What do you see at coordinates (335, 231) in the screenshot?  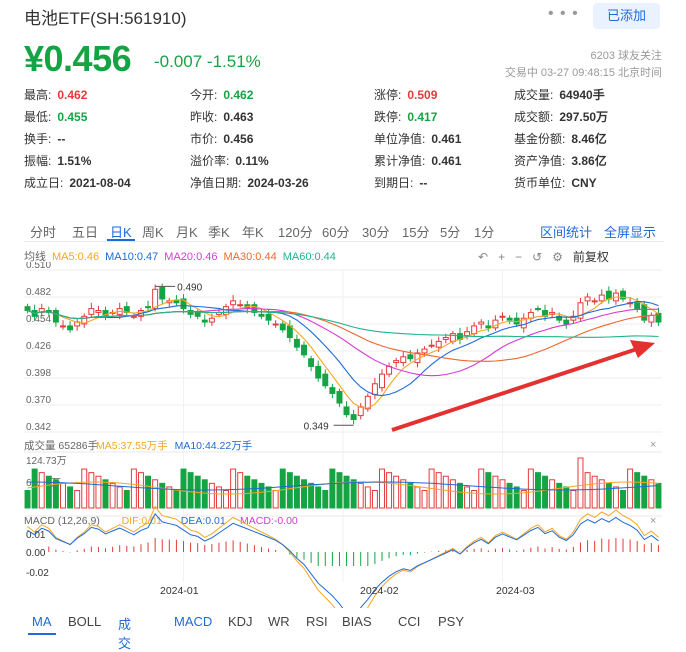 I see `tab-period: 60分` at bounding box center [335, 231].